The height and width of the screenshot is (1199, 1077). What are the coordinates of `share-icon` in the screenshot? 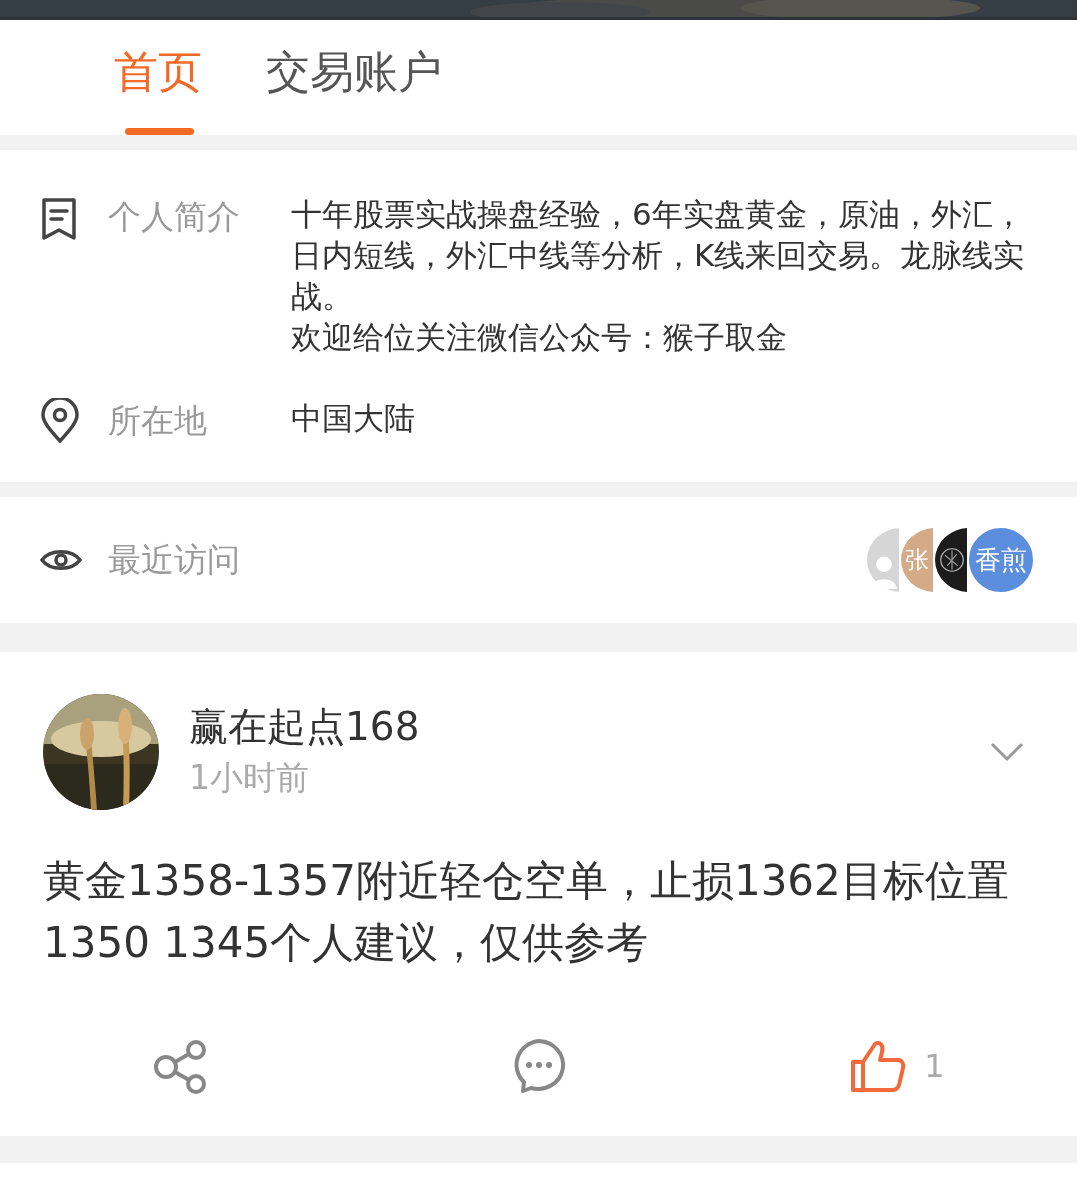 It's located at (179, 1066).